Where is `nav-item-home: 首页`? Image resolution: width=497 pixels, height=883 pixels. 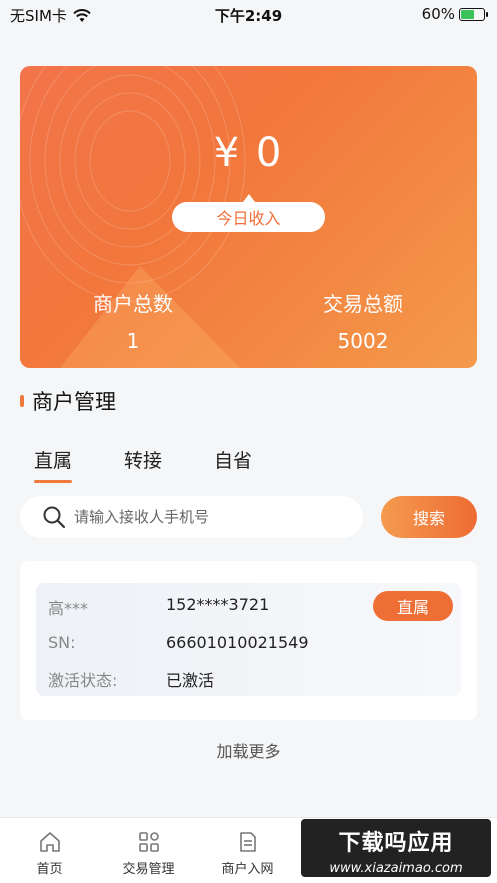 nav-item-home: 首页 is located at coordinates (49, 850).